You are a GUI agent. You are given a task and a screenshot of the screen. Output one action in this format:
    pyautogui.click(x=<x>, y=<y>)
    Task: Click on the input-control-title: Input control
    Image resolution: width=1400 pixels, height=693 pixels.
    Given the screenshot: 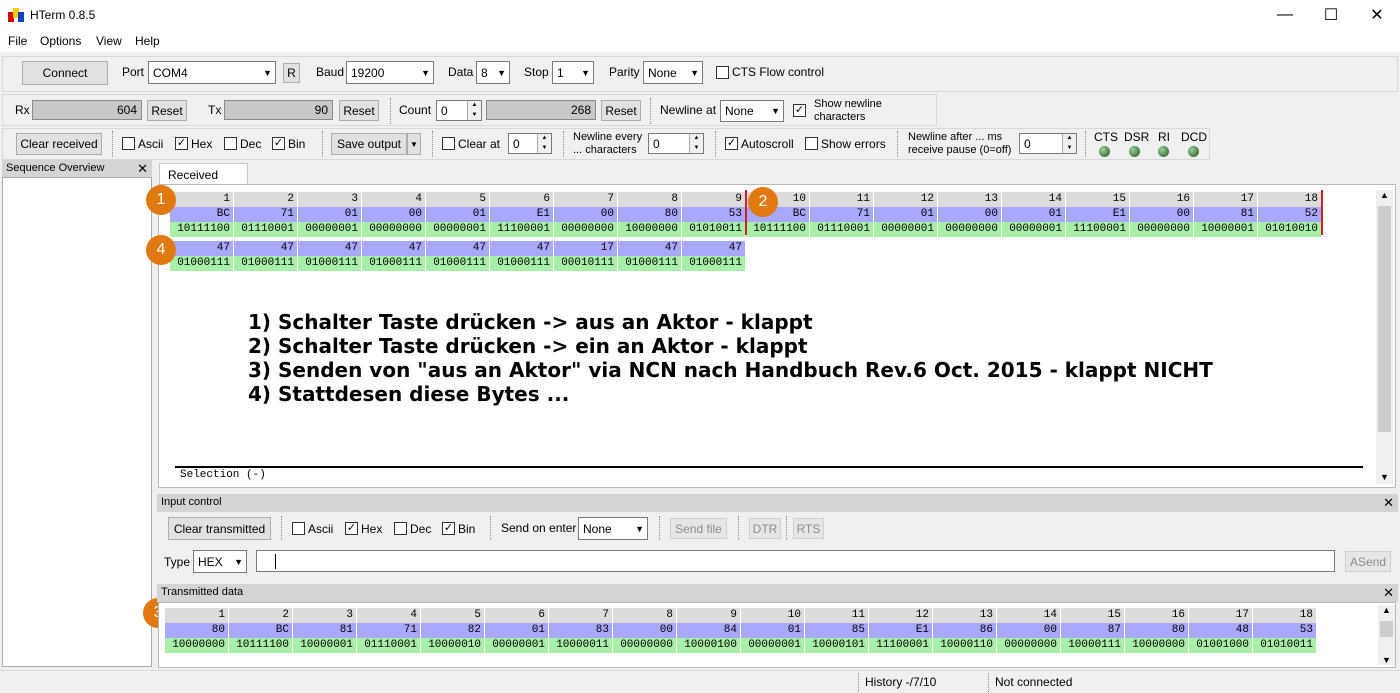 What is the action you would take?
    pyautogui.click(x=191, y=502)
    